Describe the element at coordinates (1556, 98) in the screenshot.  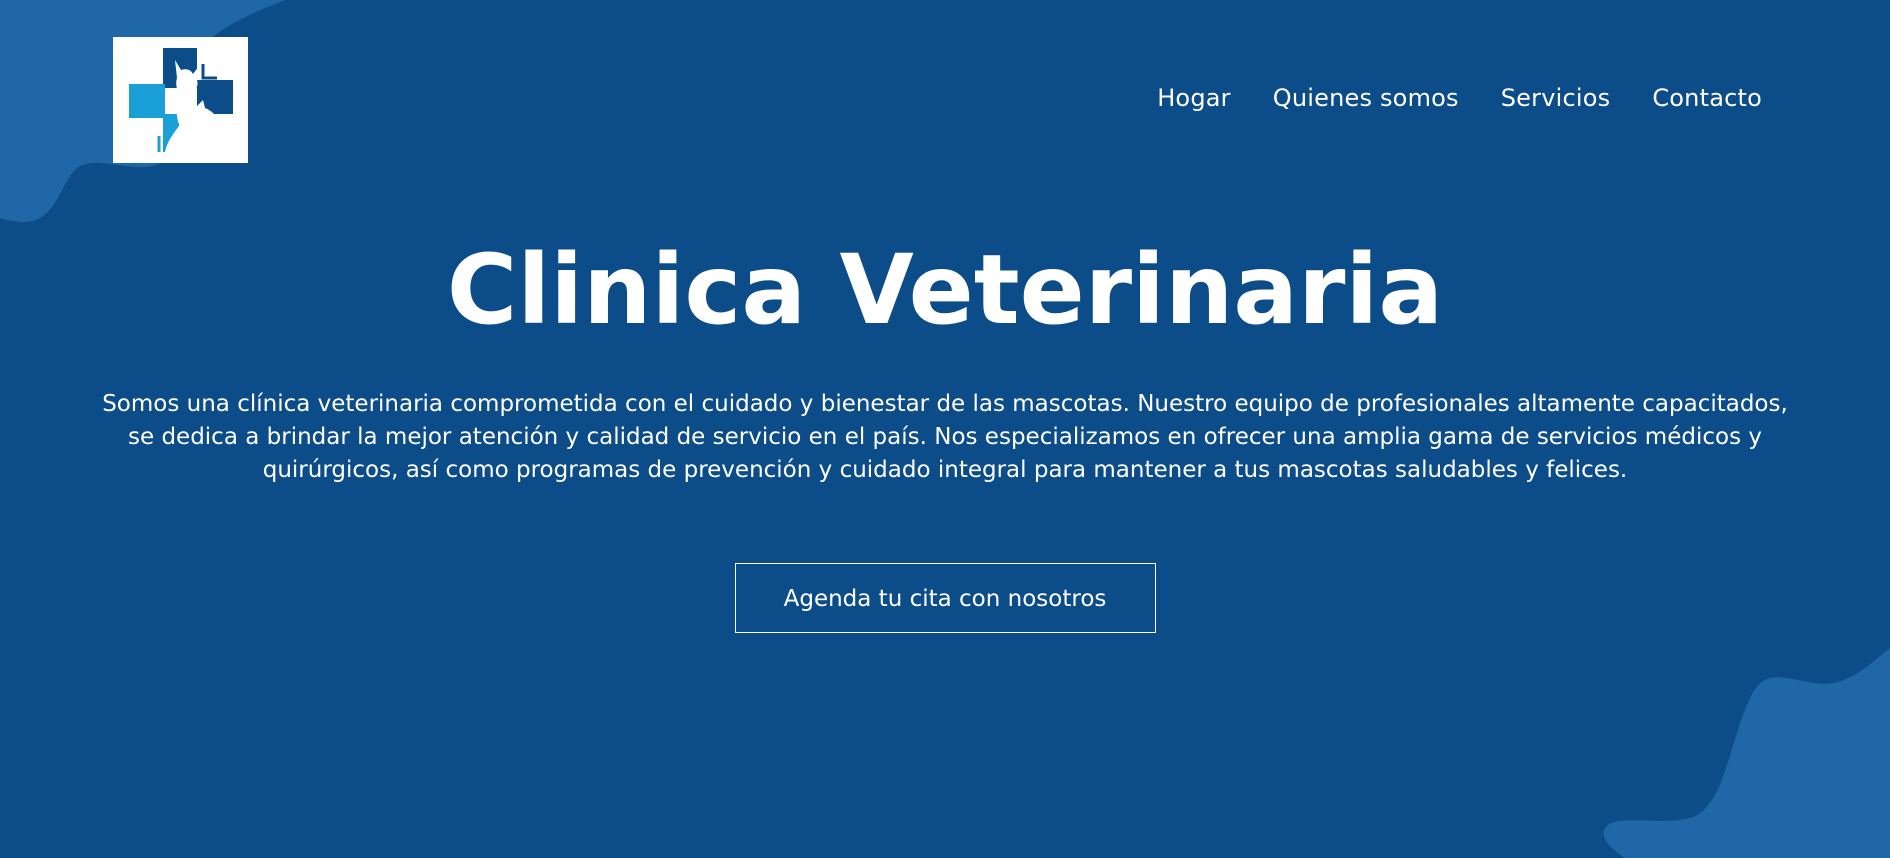
I see `nav-link-servicios: Servicios` at that location.